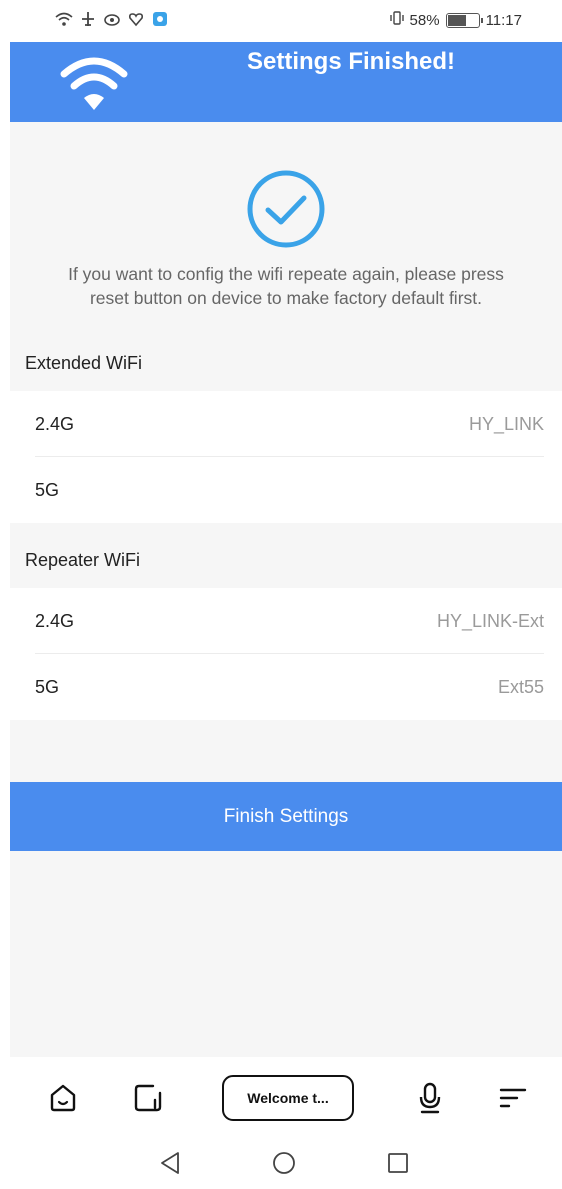  What do you see at coordinates (63, 1098) in the screenshot?
I see `home-icon` at bounding box center [63, 1098].